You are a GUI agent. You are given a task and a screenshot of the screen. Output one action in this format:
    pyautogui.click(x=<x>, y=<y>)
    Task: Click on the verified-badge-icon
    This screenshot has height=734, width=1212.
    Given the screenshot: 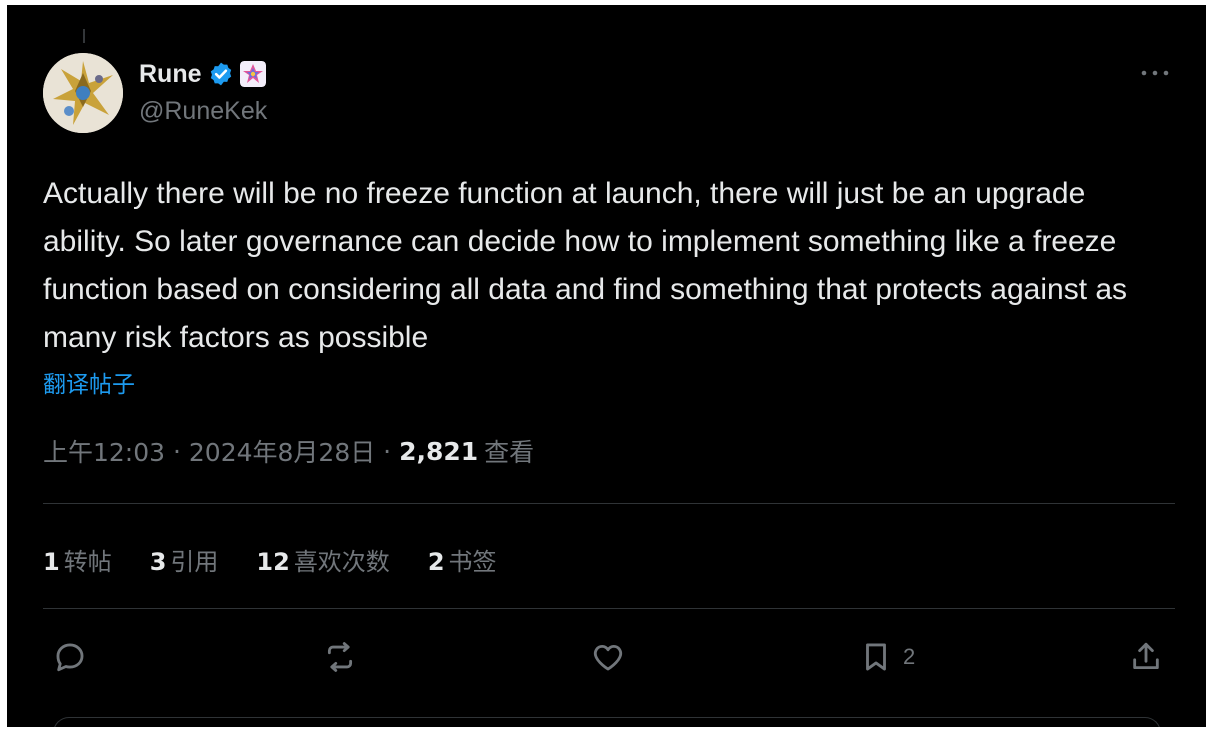 What is the action you would take?
    pyautogui.click(x=221, y=74)
    